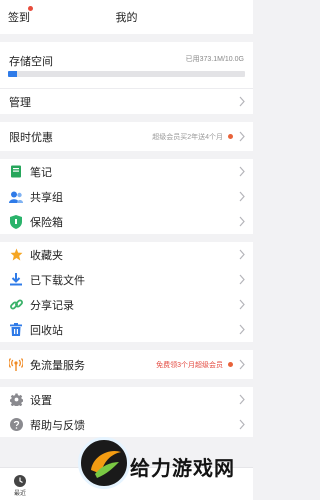  Describe the element at coordinates (57, 425) in the screenshot. I see `help-feedback-label: 帮助与反馈` at that location.